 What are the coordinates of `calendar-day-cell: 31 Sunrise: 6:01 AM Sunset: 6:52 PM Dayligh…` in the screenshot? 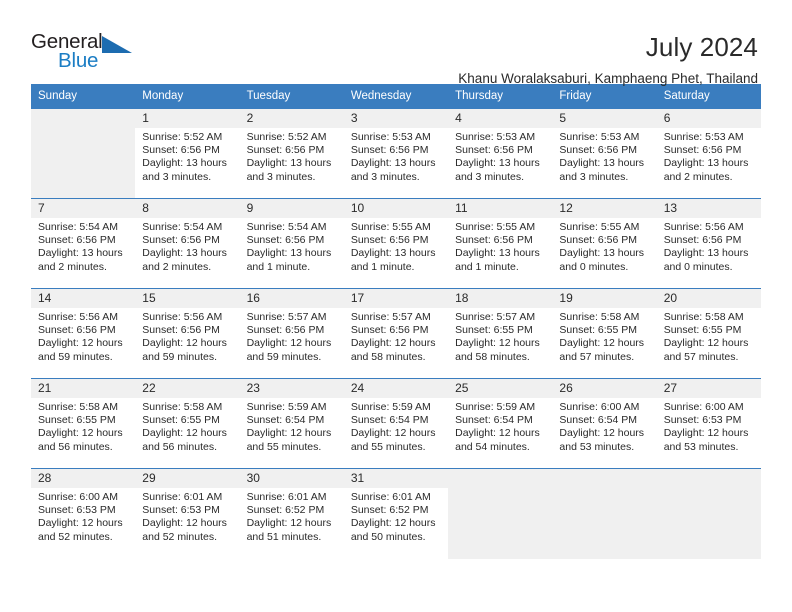 It's located at (396, 513).